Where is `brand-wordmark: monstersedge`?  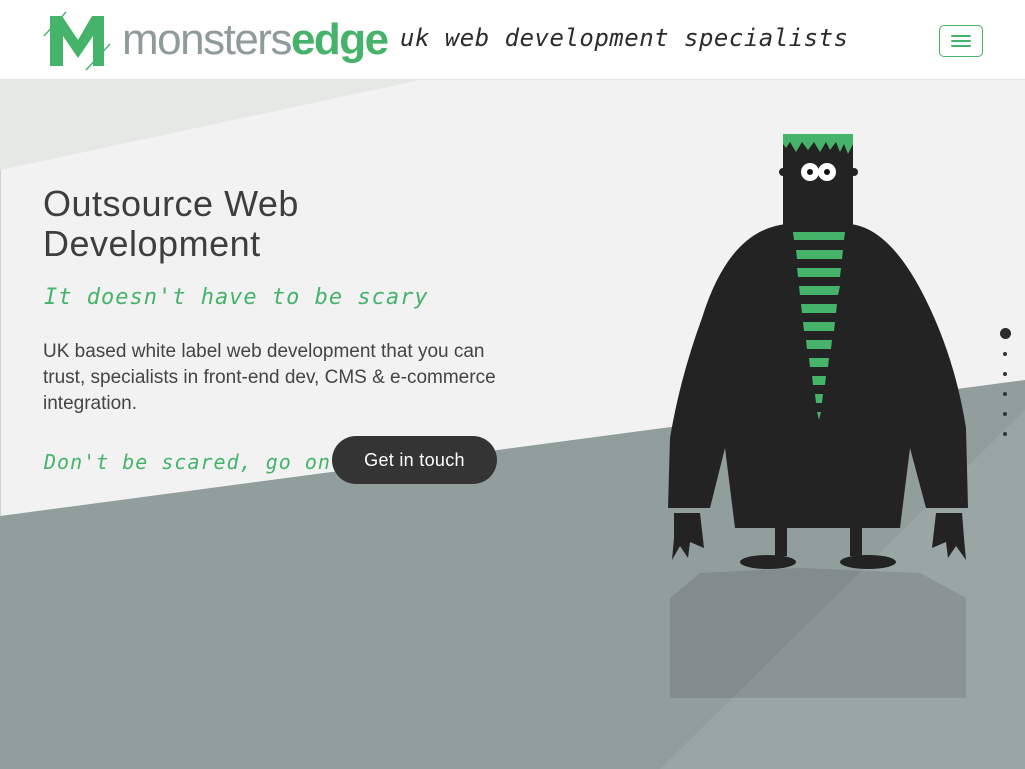 brand-wordmark: monstersedge is located at coordinates (255, 40).